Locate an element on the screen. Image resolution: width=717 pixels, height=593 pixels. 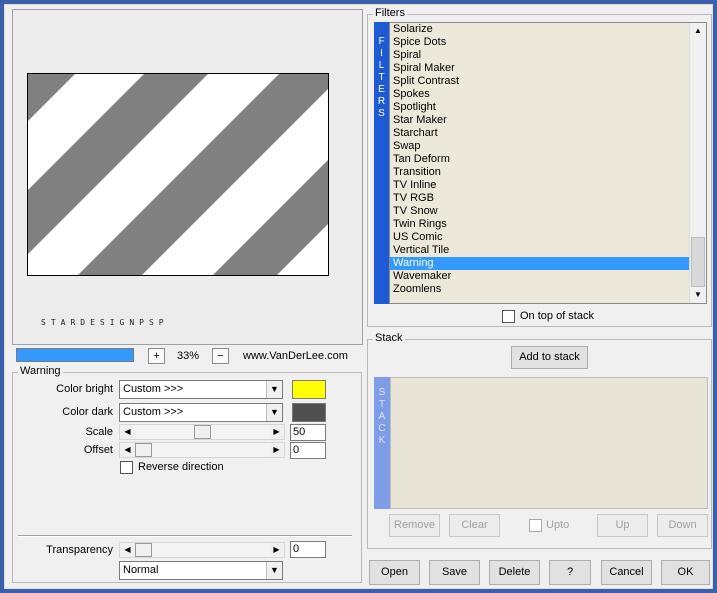
filter-list-item: TV Inline is located at coordinates (548, 185).